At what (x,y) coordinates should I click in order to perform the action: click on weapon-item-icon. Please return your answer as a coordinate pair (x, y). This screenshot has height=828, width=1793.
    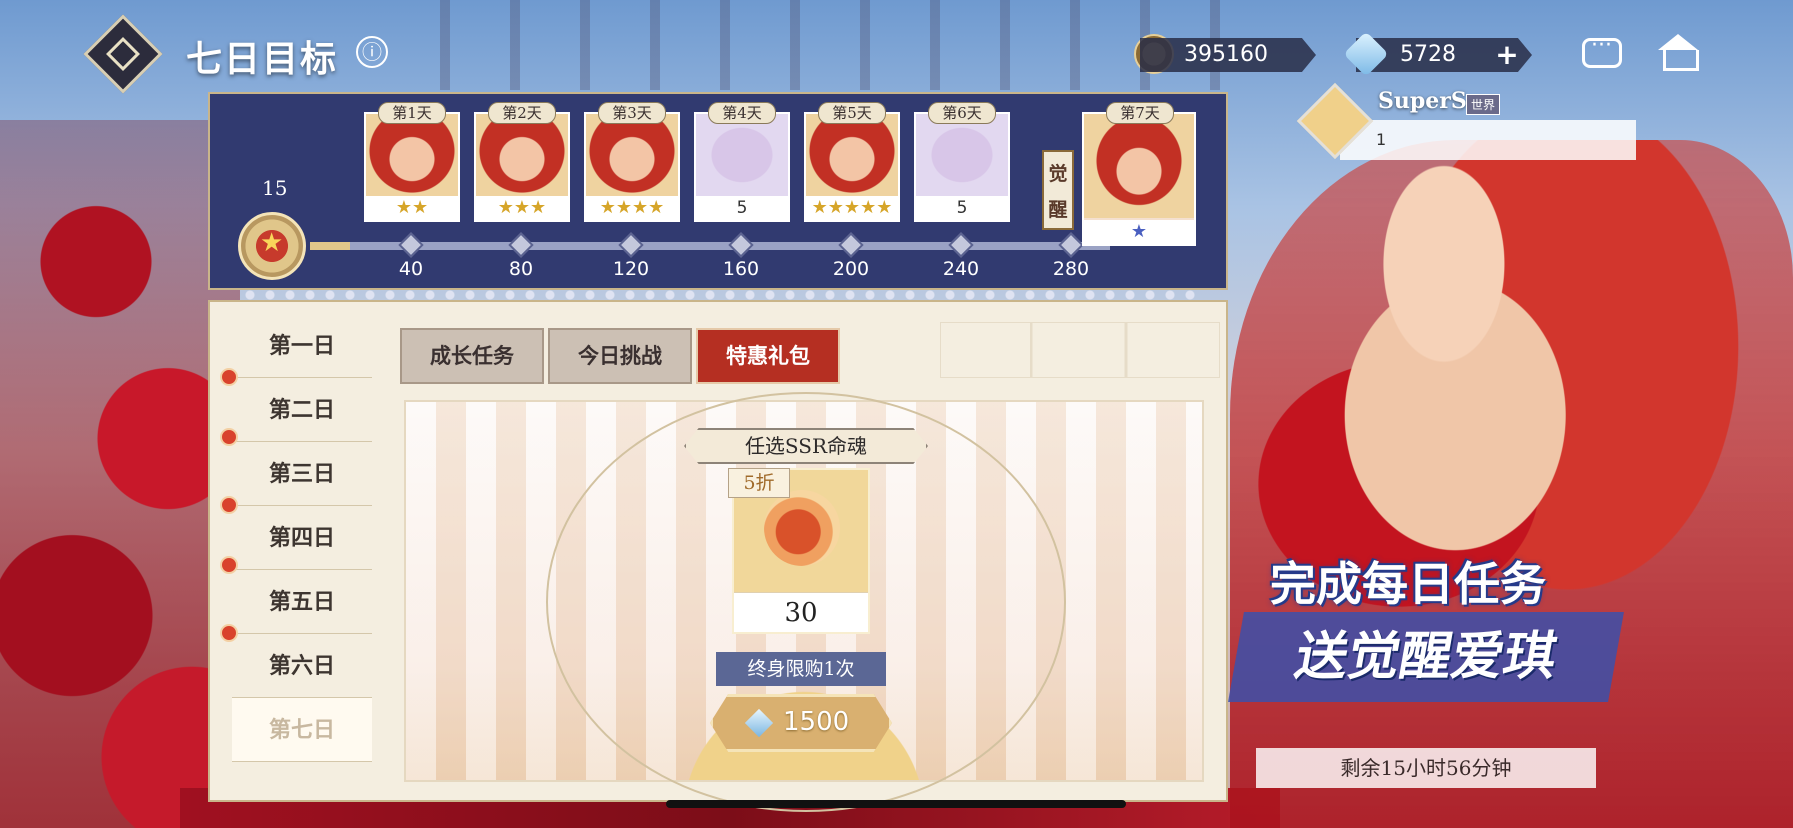
    Looking at the image, I should click on (742, 155).